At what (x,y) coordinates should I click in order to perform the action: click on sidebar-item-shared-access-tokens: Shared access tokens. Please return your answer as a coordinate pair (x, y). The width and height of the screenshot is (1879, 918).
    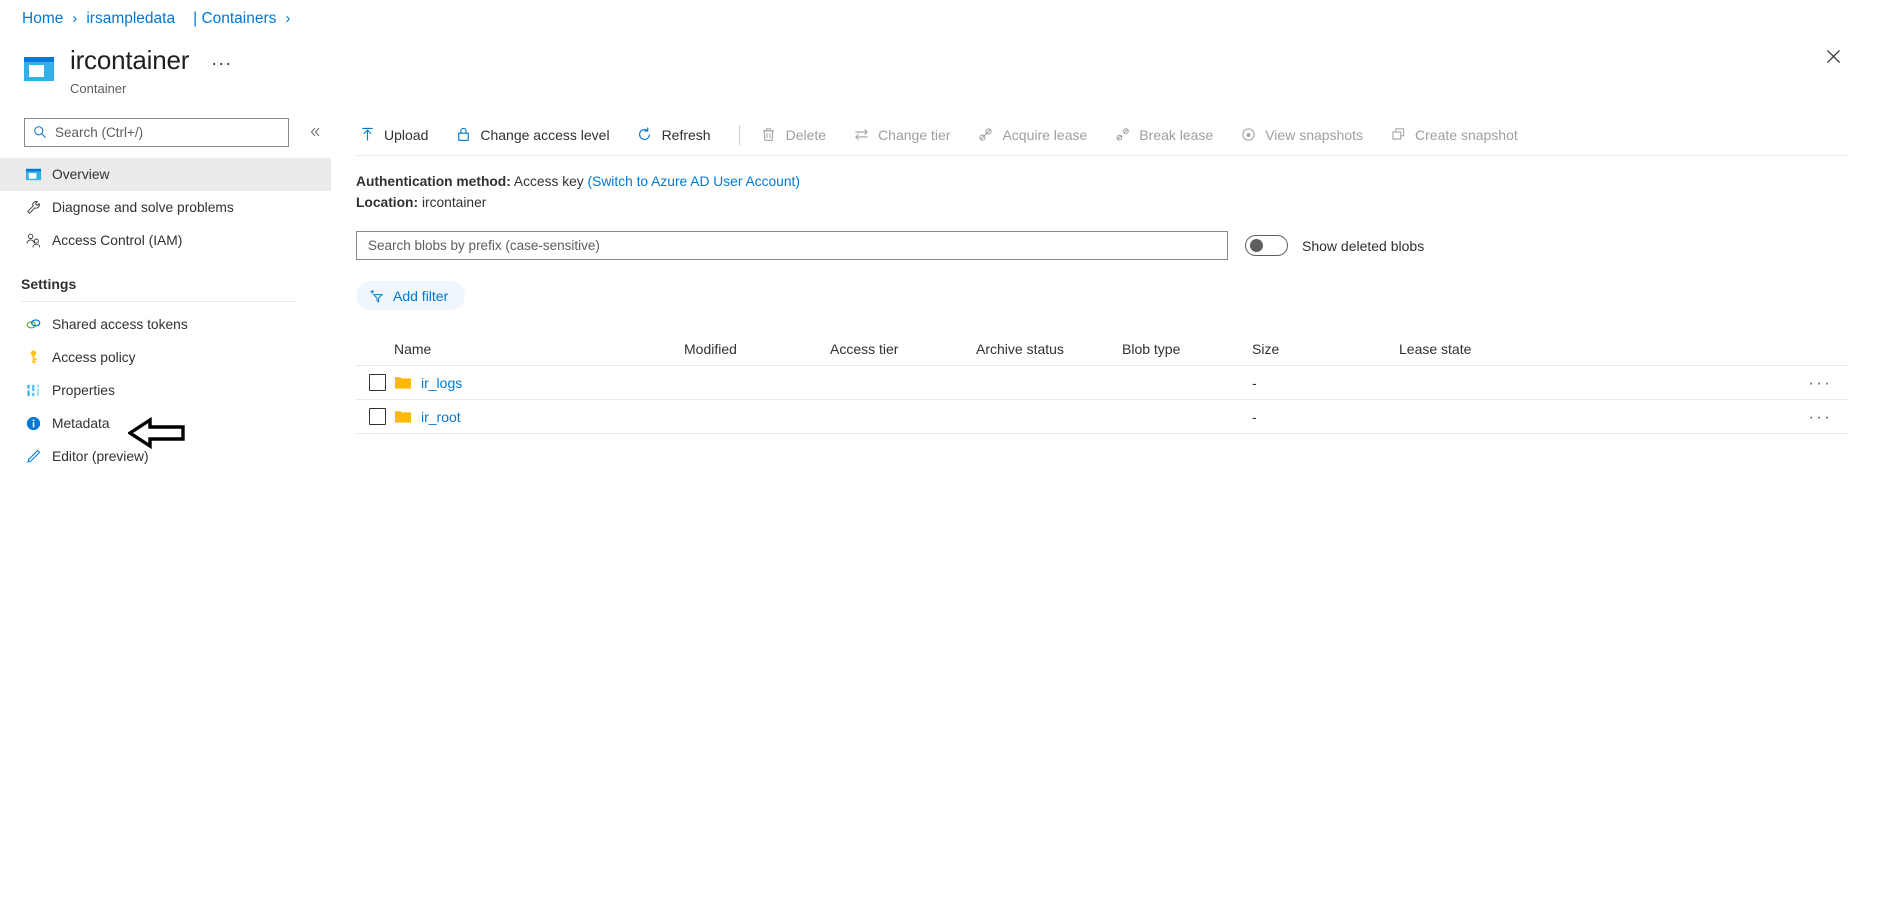
    Looking at the image, I should click on (165, 324).